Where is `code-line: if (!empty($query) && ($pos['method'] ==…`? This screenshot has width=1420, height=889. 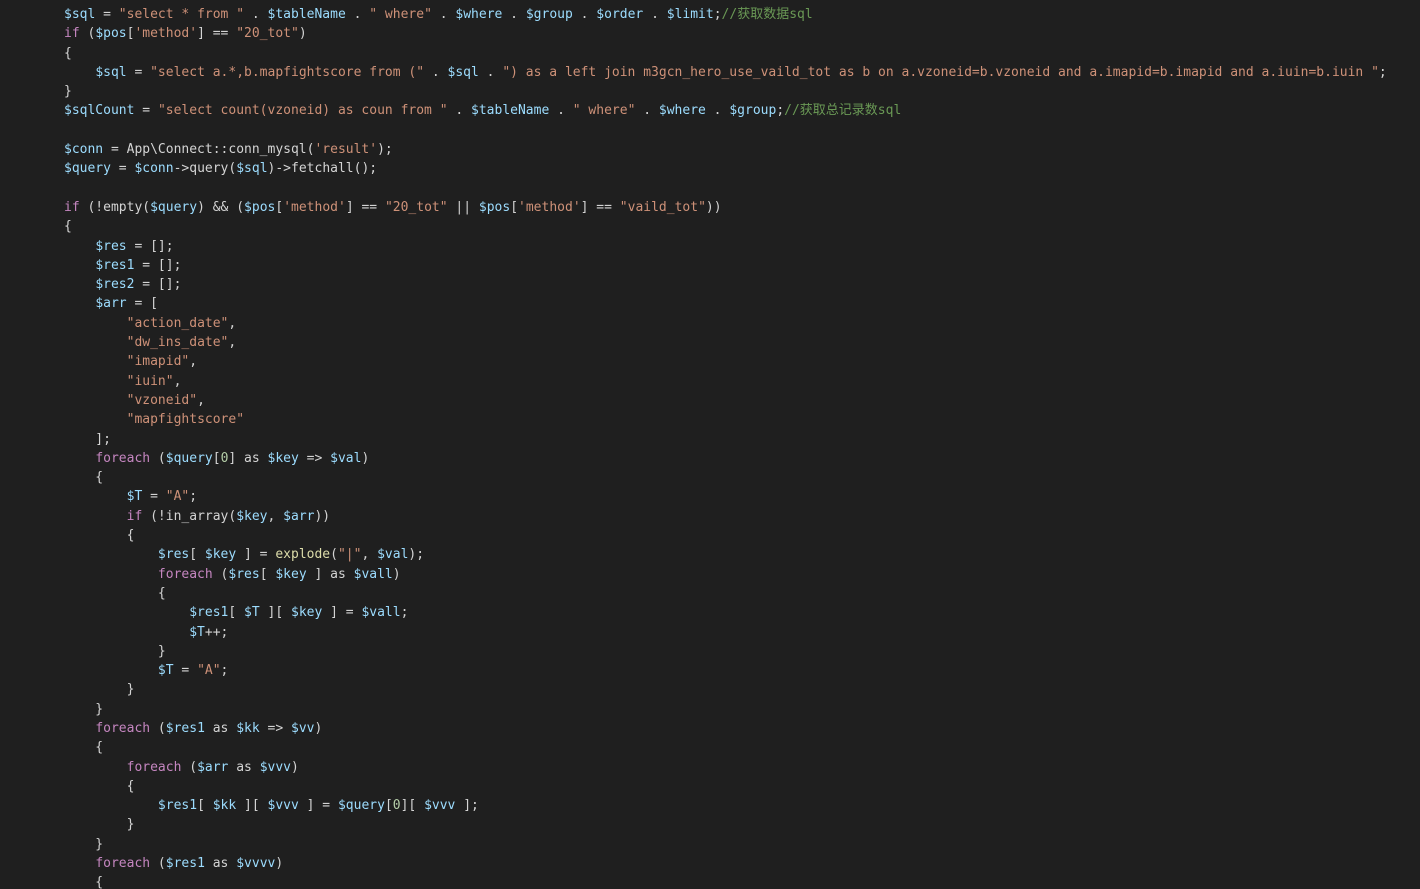
code-line: if (!empty($query) && ($pos['method'] ==… is located at coordinates (725, 207).